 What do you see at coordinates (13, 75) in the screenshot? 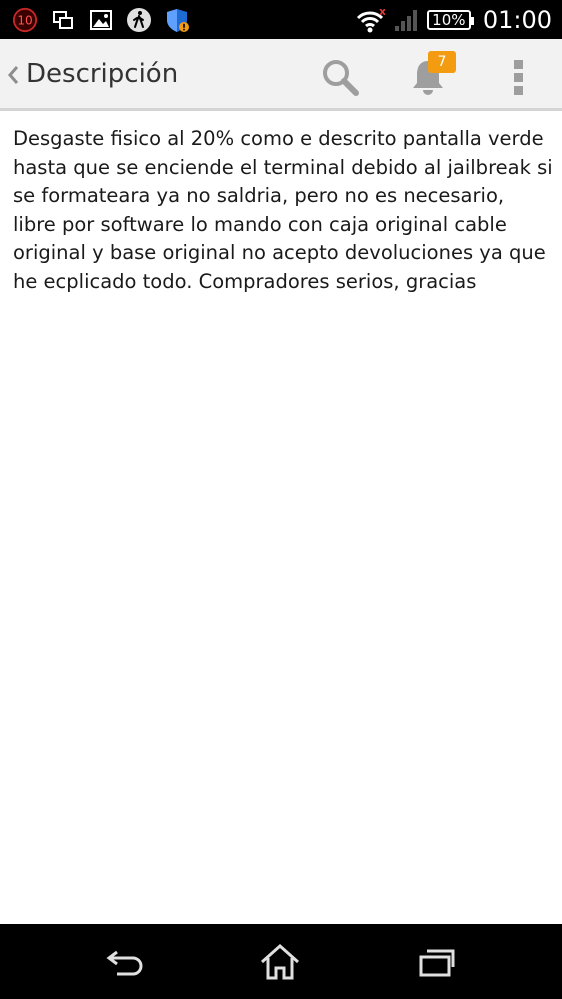
I see `back-chevron-icon` at bounding box center [13, 75].